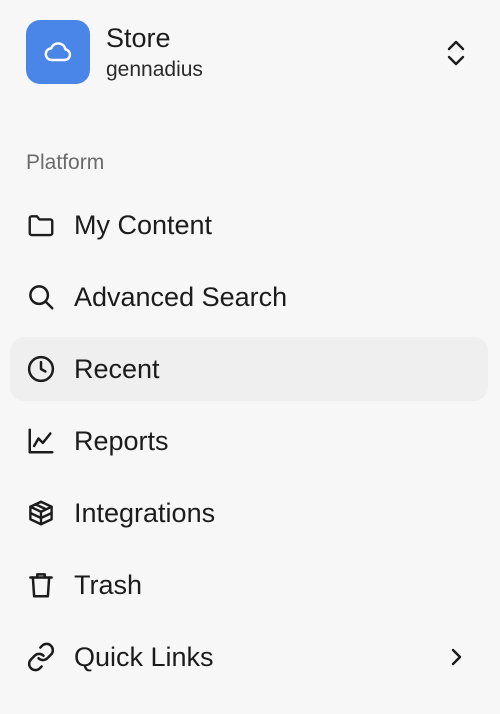  What do you see at coordinates (41, 369) in the screenshot?
I see `clock-icon` at bounding box center [41, 369].